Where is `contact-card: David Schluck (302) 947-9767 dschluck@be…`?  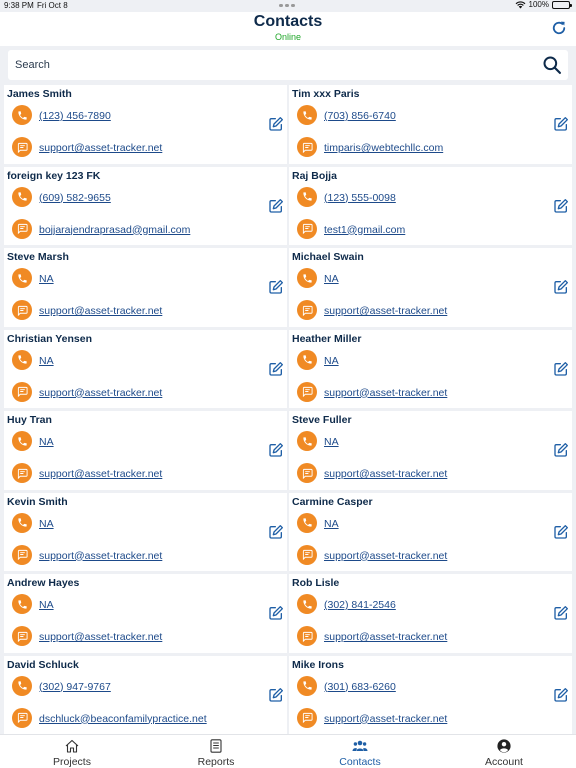
contact-card: David Schluck (302) 947-9767 dschluck@be… is located at coordinates (145, 694).